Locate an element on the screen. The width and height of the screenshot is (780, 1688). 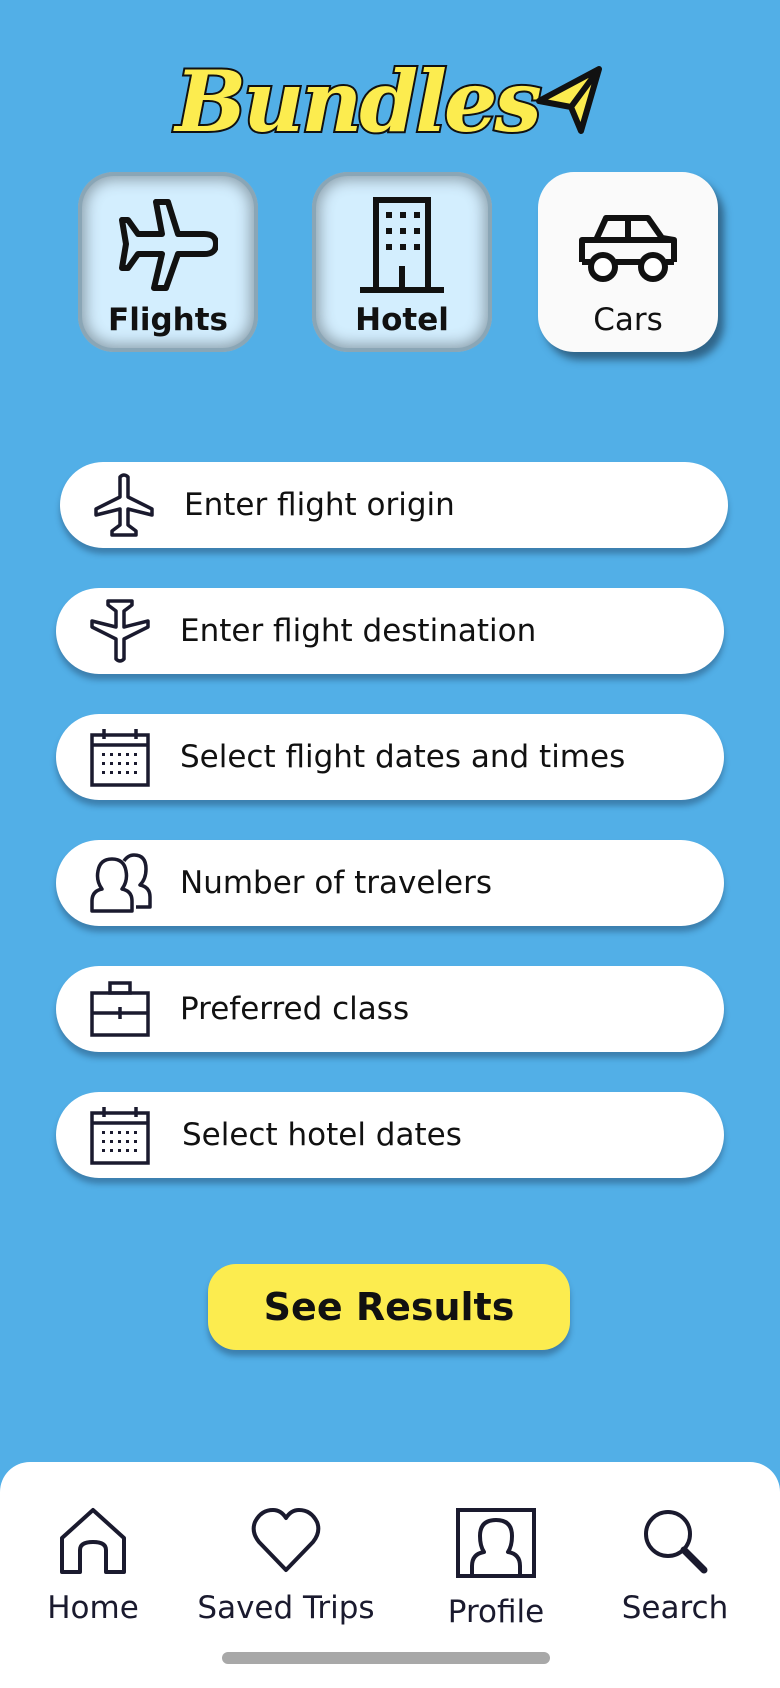
app-logo: Bundles is located at coordinates (390, 102).